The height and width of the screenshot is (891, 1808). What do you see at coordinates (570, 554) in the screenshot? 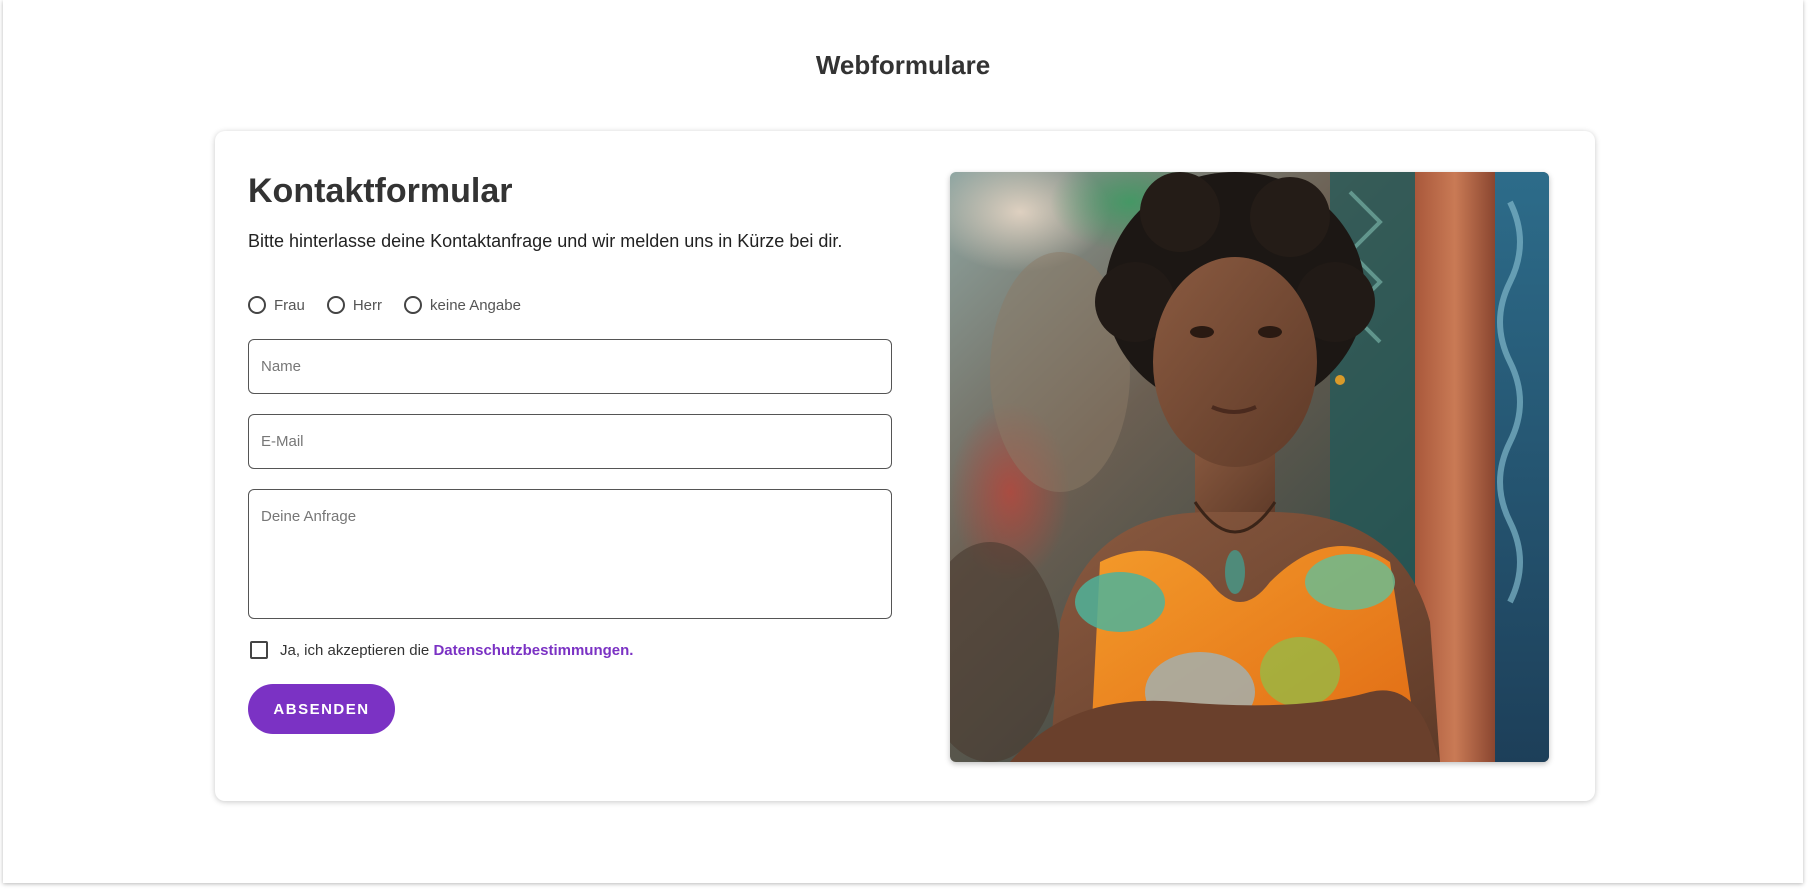
I see `message-textarea` at bounding box center [570, 554].